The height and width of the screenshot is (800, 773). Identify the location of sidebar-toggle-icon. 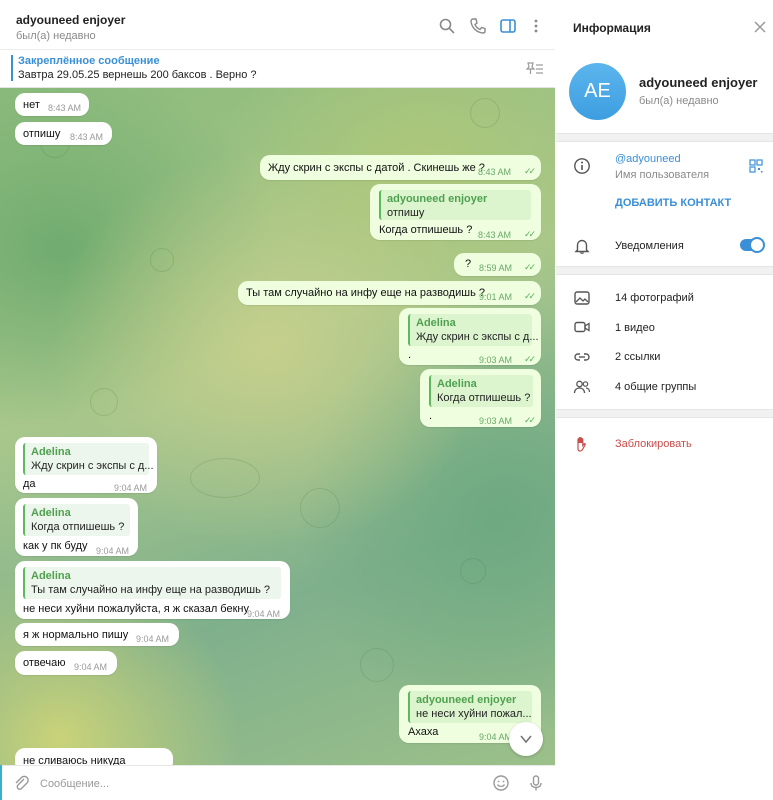
(508, 26).